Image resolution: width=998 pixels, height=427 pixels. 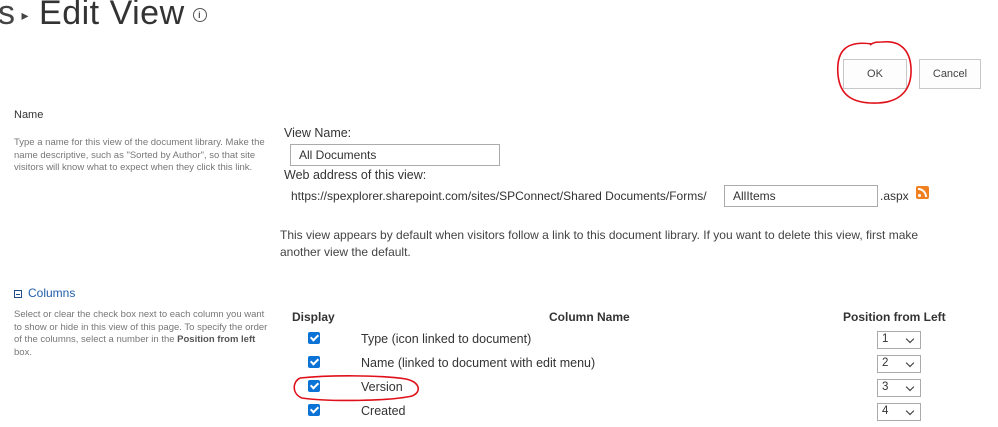 What do you see at coordinates (801, 196) in the screenshot?
I see `page-name-input` at bounding box center [801, 196].